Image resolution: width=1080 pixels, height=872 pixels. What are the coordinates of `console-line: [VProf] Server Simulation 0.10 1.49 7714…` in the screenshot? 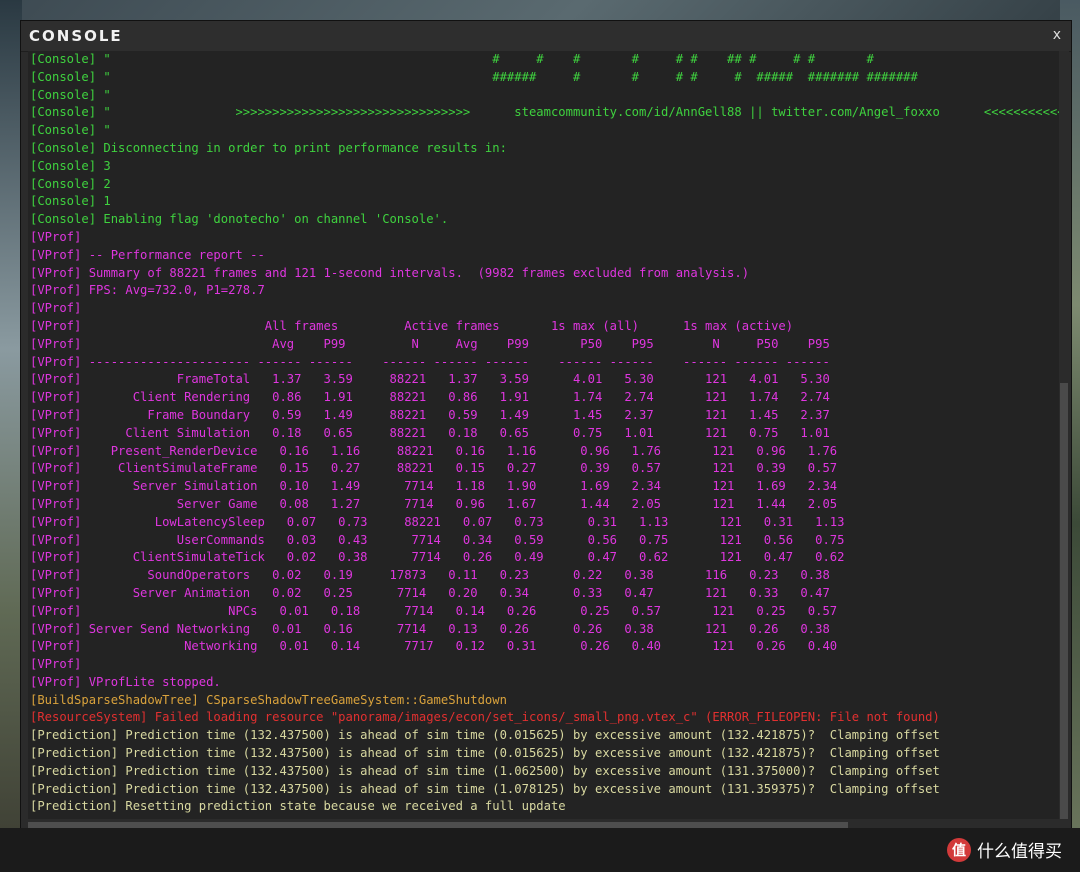 It's located at (434, 486).